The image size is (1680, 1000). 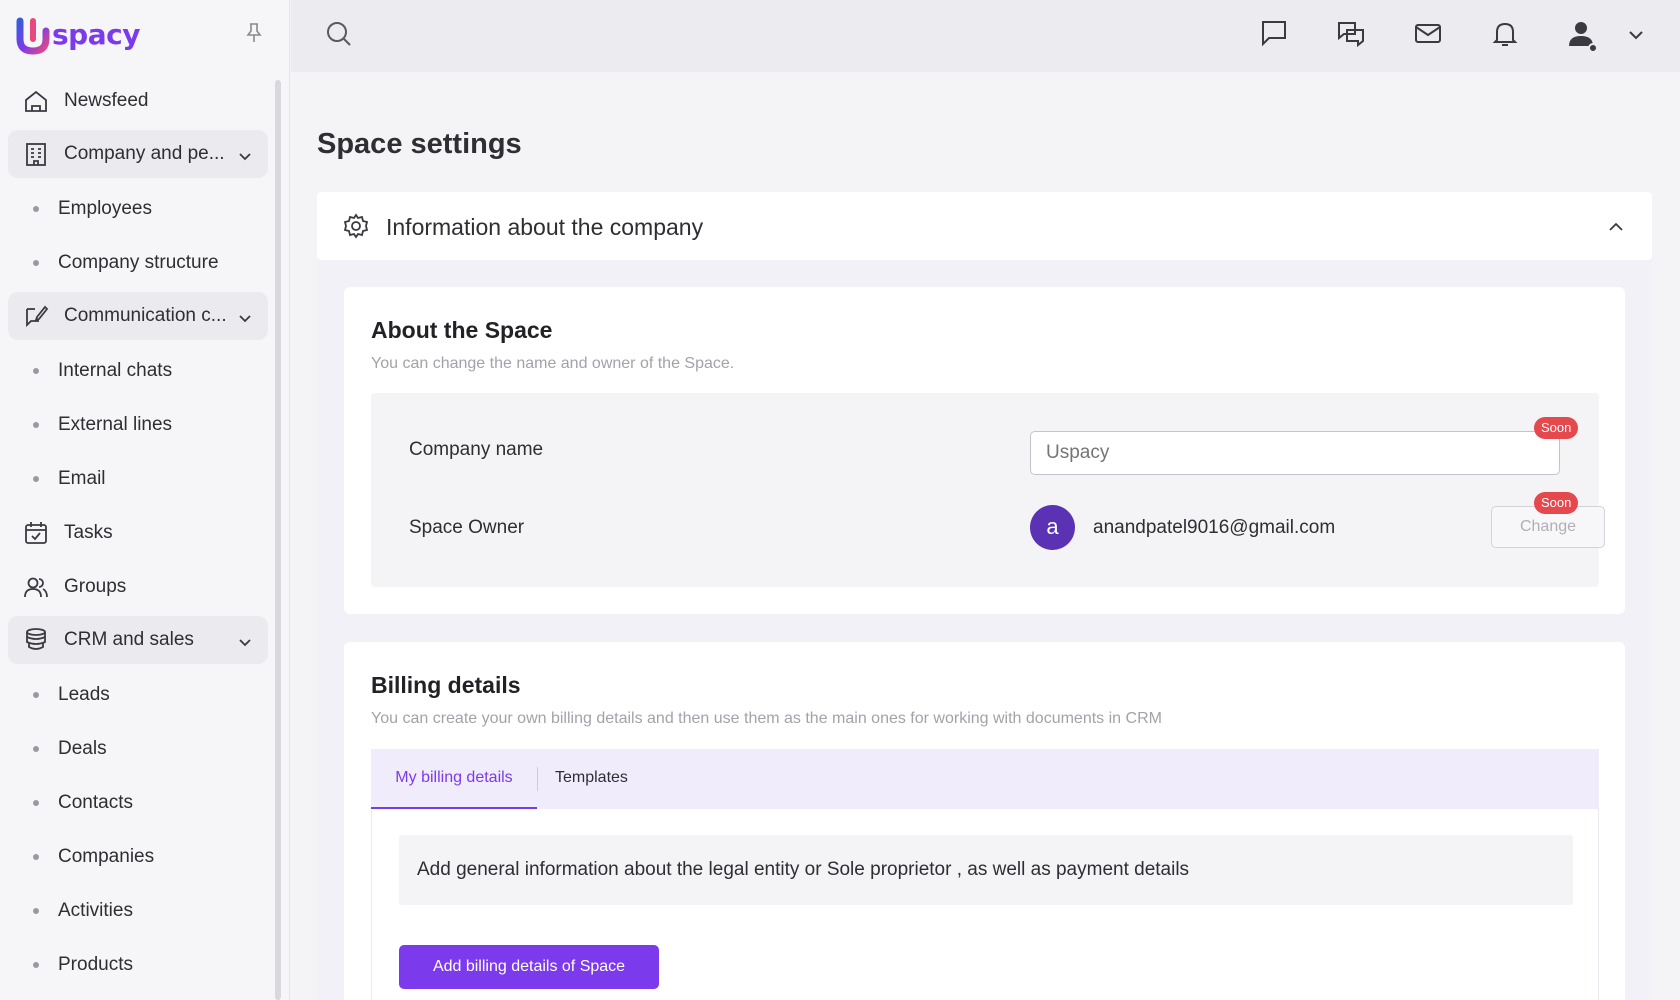 I want to click on chats-icon, so click(x=1352, y=34).